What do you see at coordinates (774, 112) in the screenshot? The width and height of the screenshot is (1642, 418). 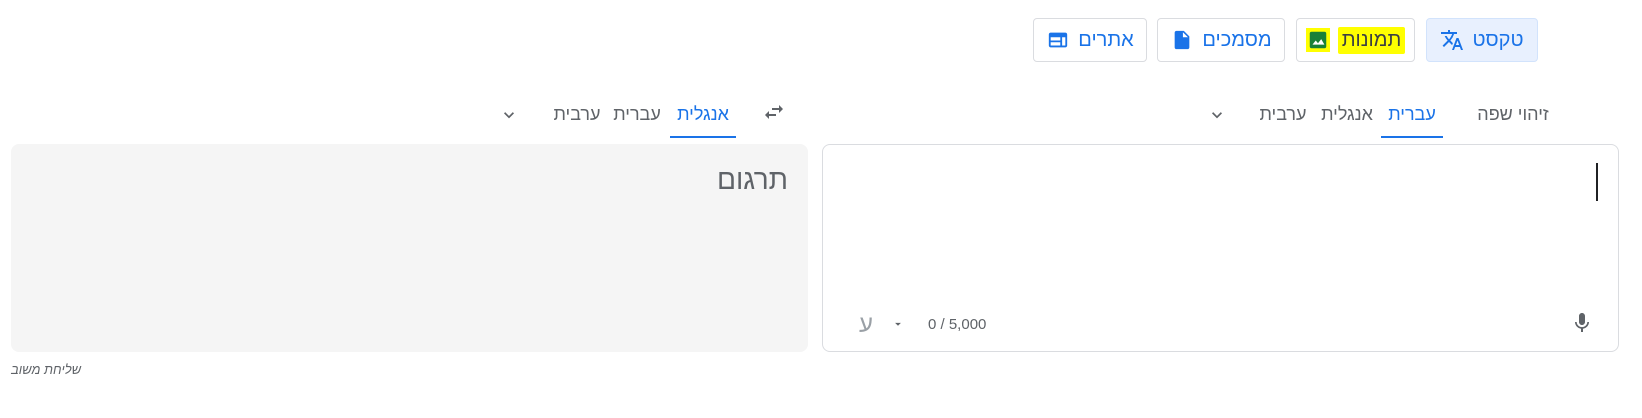 I see `swap-languages-icon` at bounding box center [774, 112].